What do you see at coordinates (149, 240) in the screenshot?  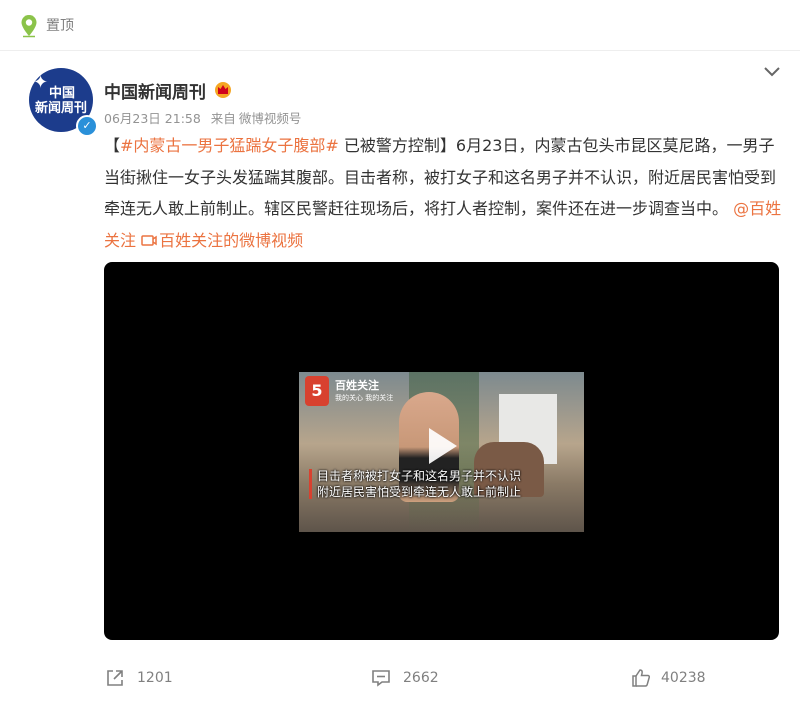 I see `video-link-icon` at bounding box center [149, 240].